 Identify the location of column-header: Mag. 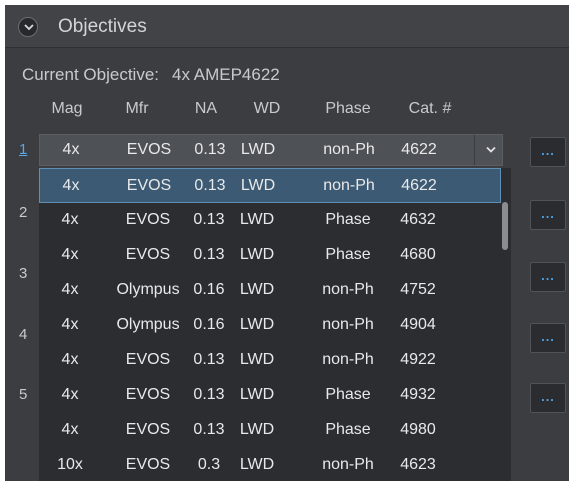
(67, 108).